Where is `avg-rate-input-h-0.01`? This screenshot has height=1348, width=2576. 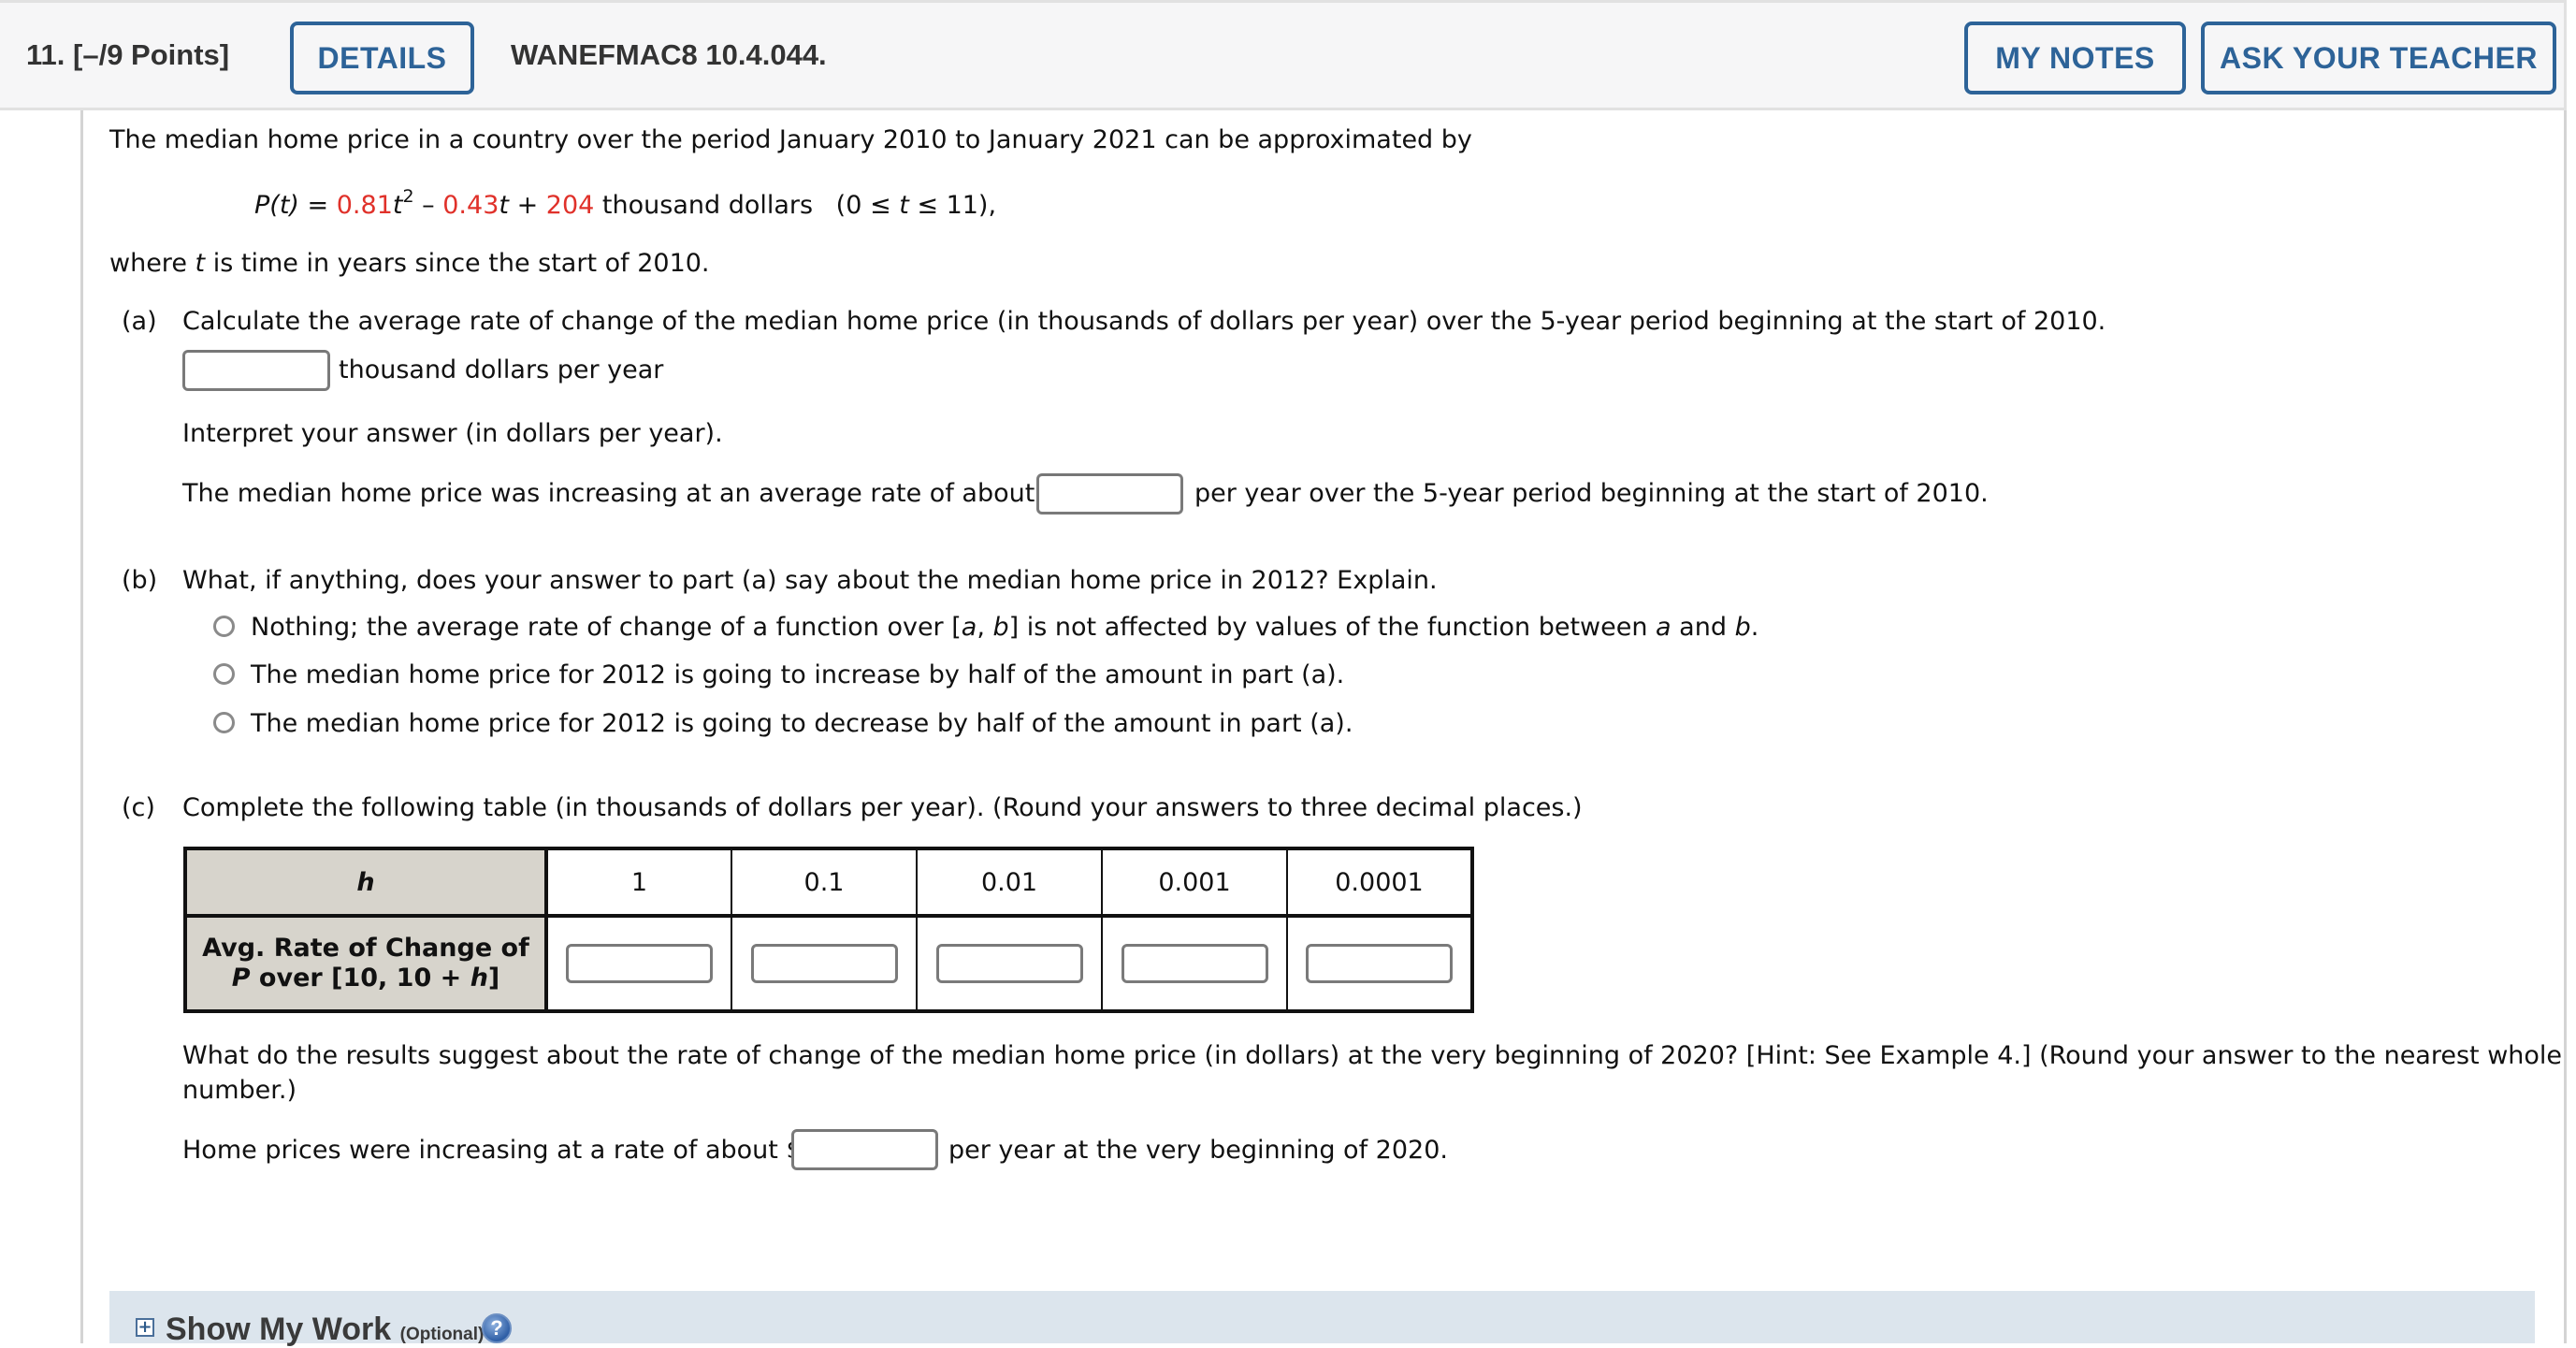
avg-rate-input-h-0.01 is located at coordinates (1009, 963).